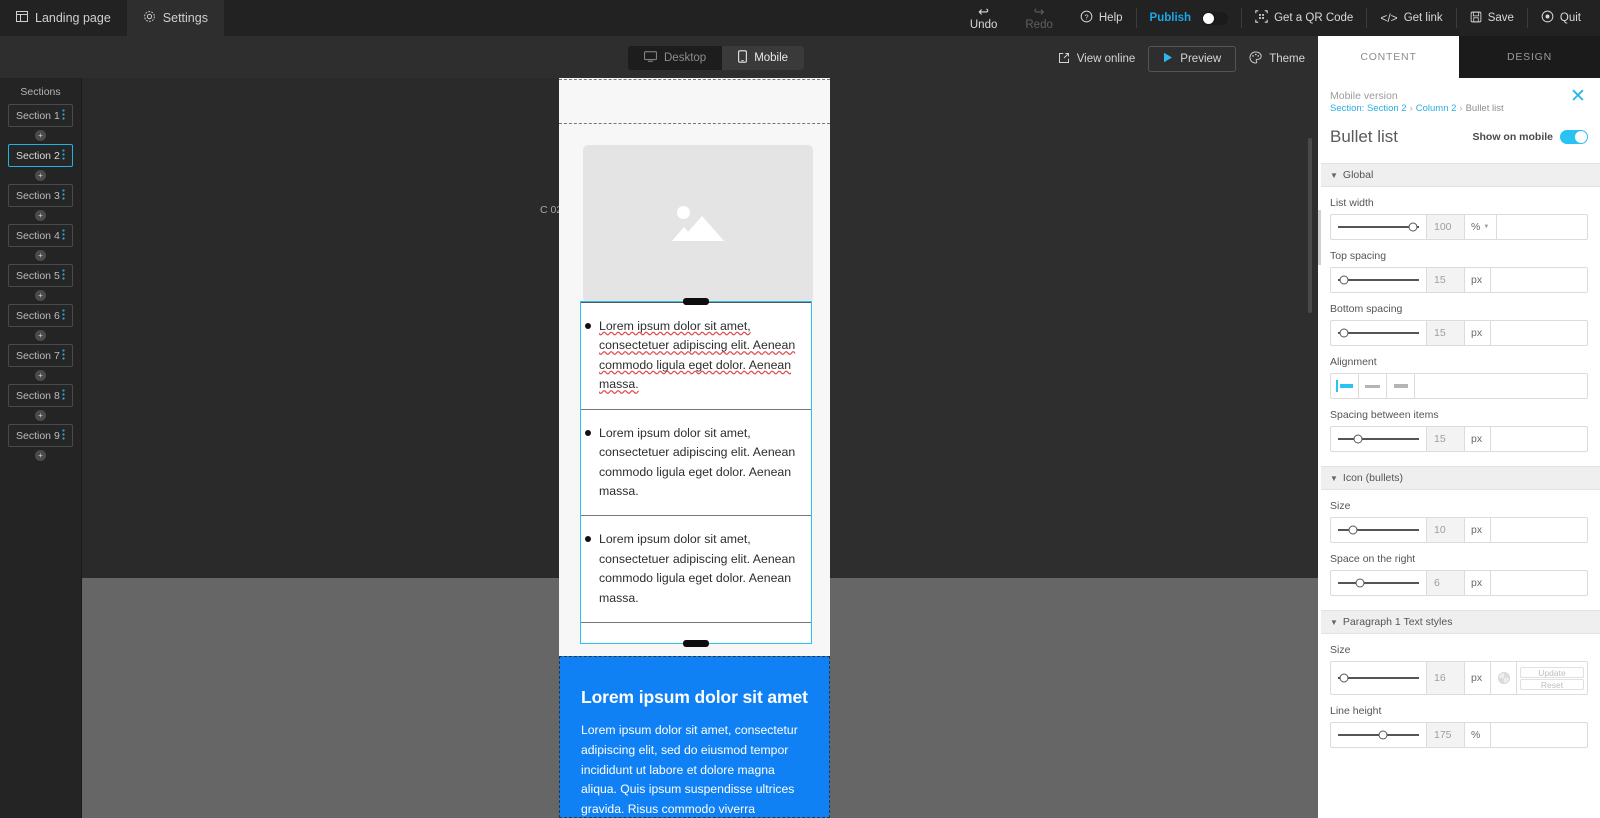  I want to click on preview-button: Preview, so click(1192, 59).